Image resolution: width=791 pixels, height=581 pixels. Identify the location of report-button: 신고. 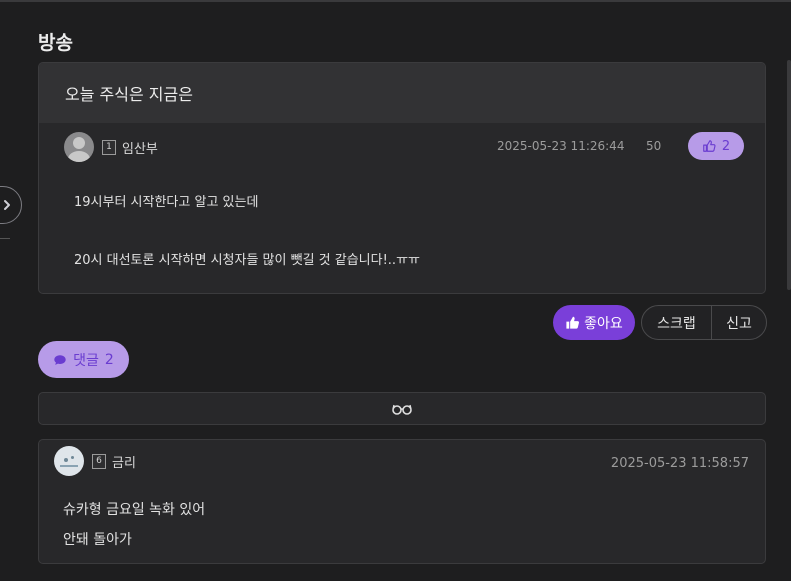
(739, 322).